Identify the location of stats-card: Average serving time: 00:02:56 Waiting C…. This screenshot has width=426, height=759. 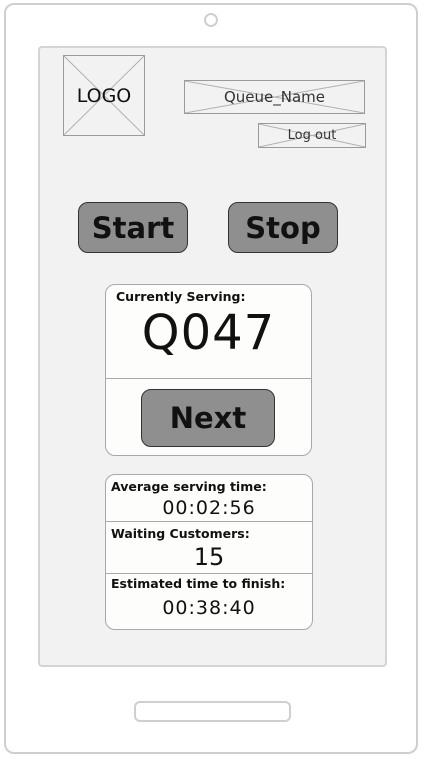
(209, 552).